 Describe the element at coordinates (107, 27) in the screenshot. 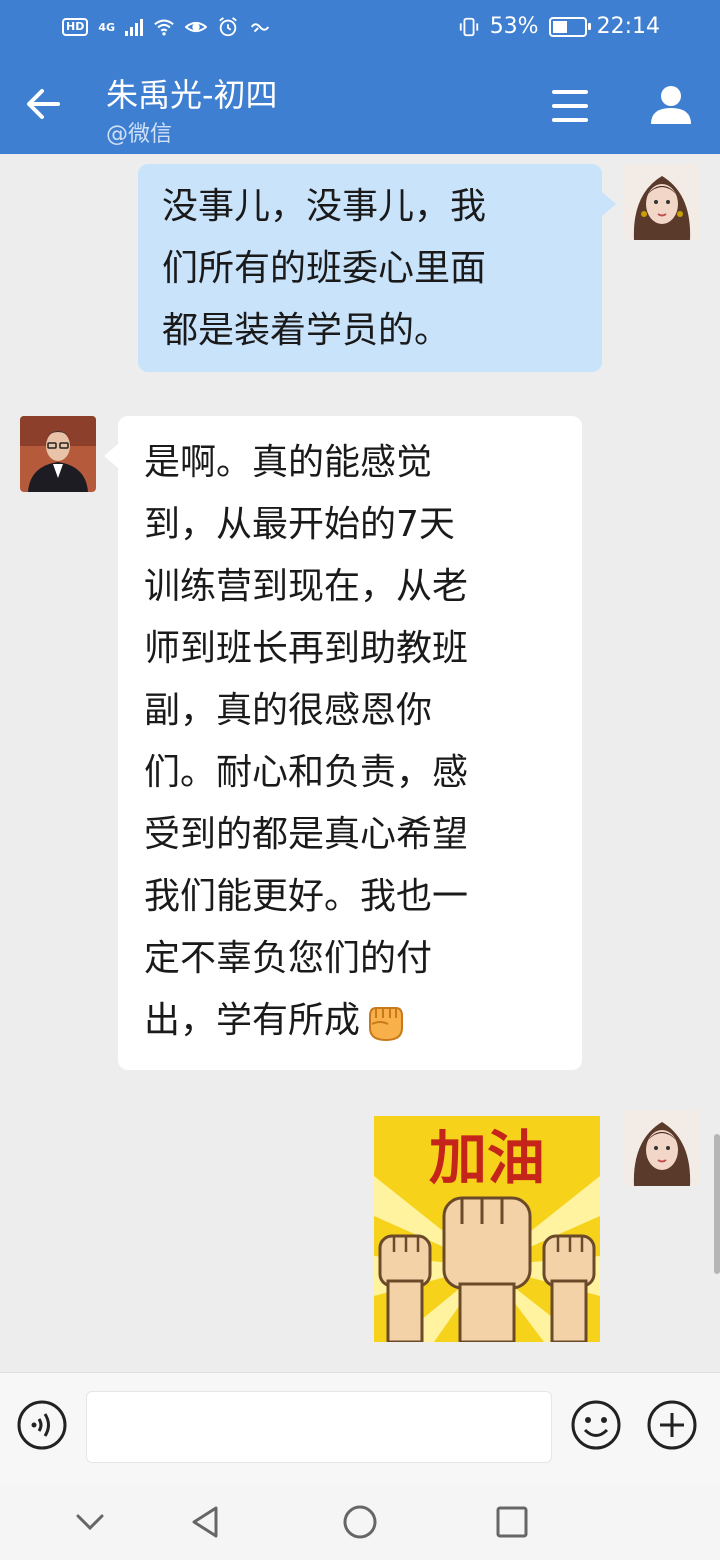

I see `network-type: 4G` at that location.